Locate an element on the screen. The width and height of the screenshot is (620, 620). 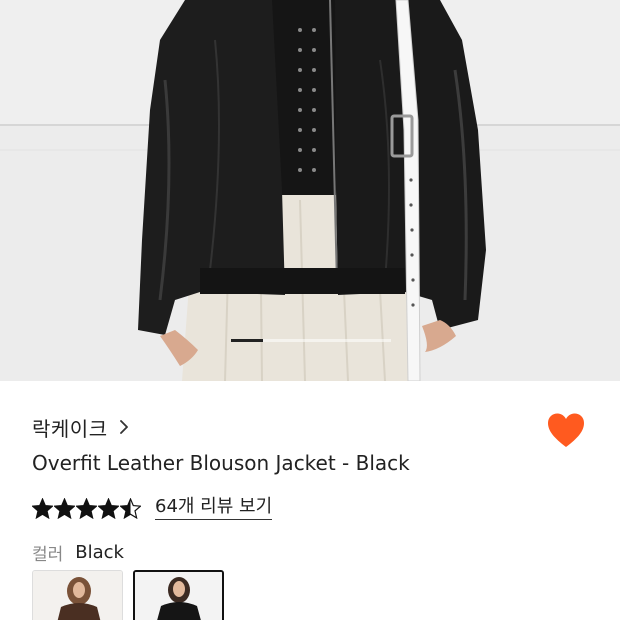
color-option-black is located at coordinates (178, 595).